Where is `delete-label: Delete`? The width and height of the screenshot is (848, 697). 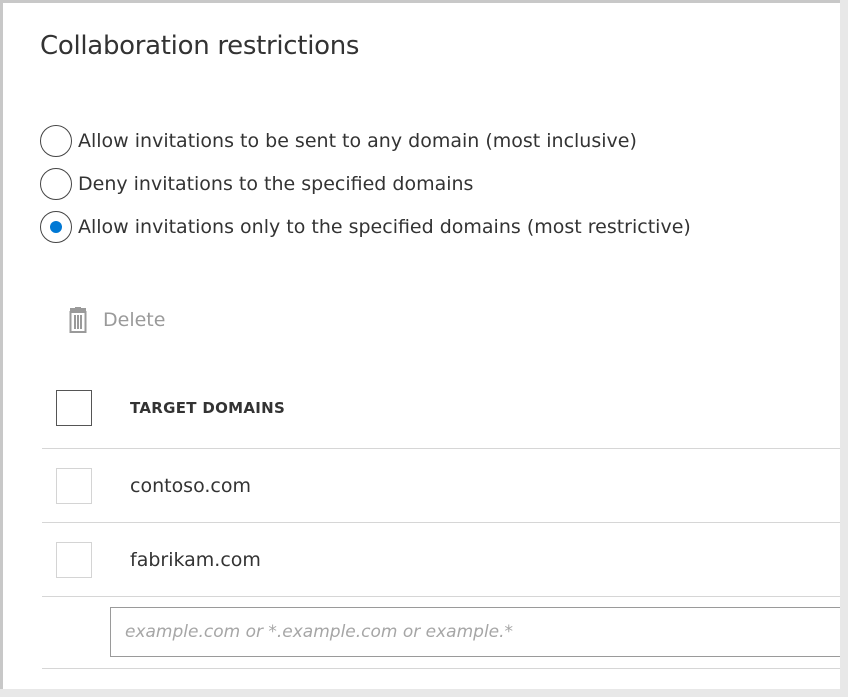 delete-label: Delete is located at coordinates (134, 320).